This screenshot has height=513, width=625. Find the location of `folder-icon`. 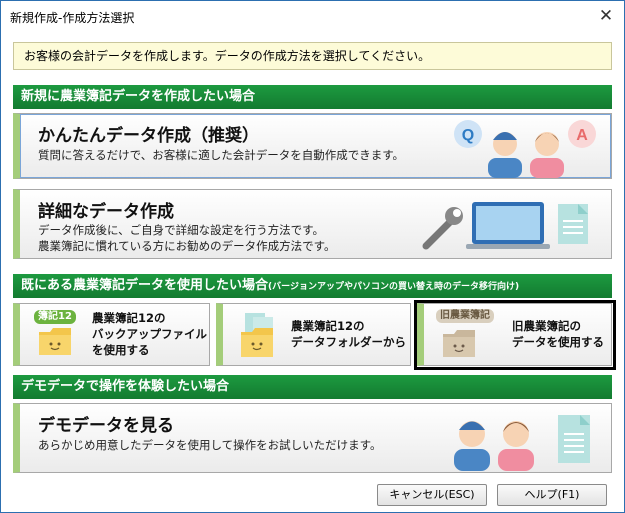

folder-icon is located at coordinates (55, 341).